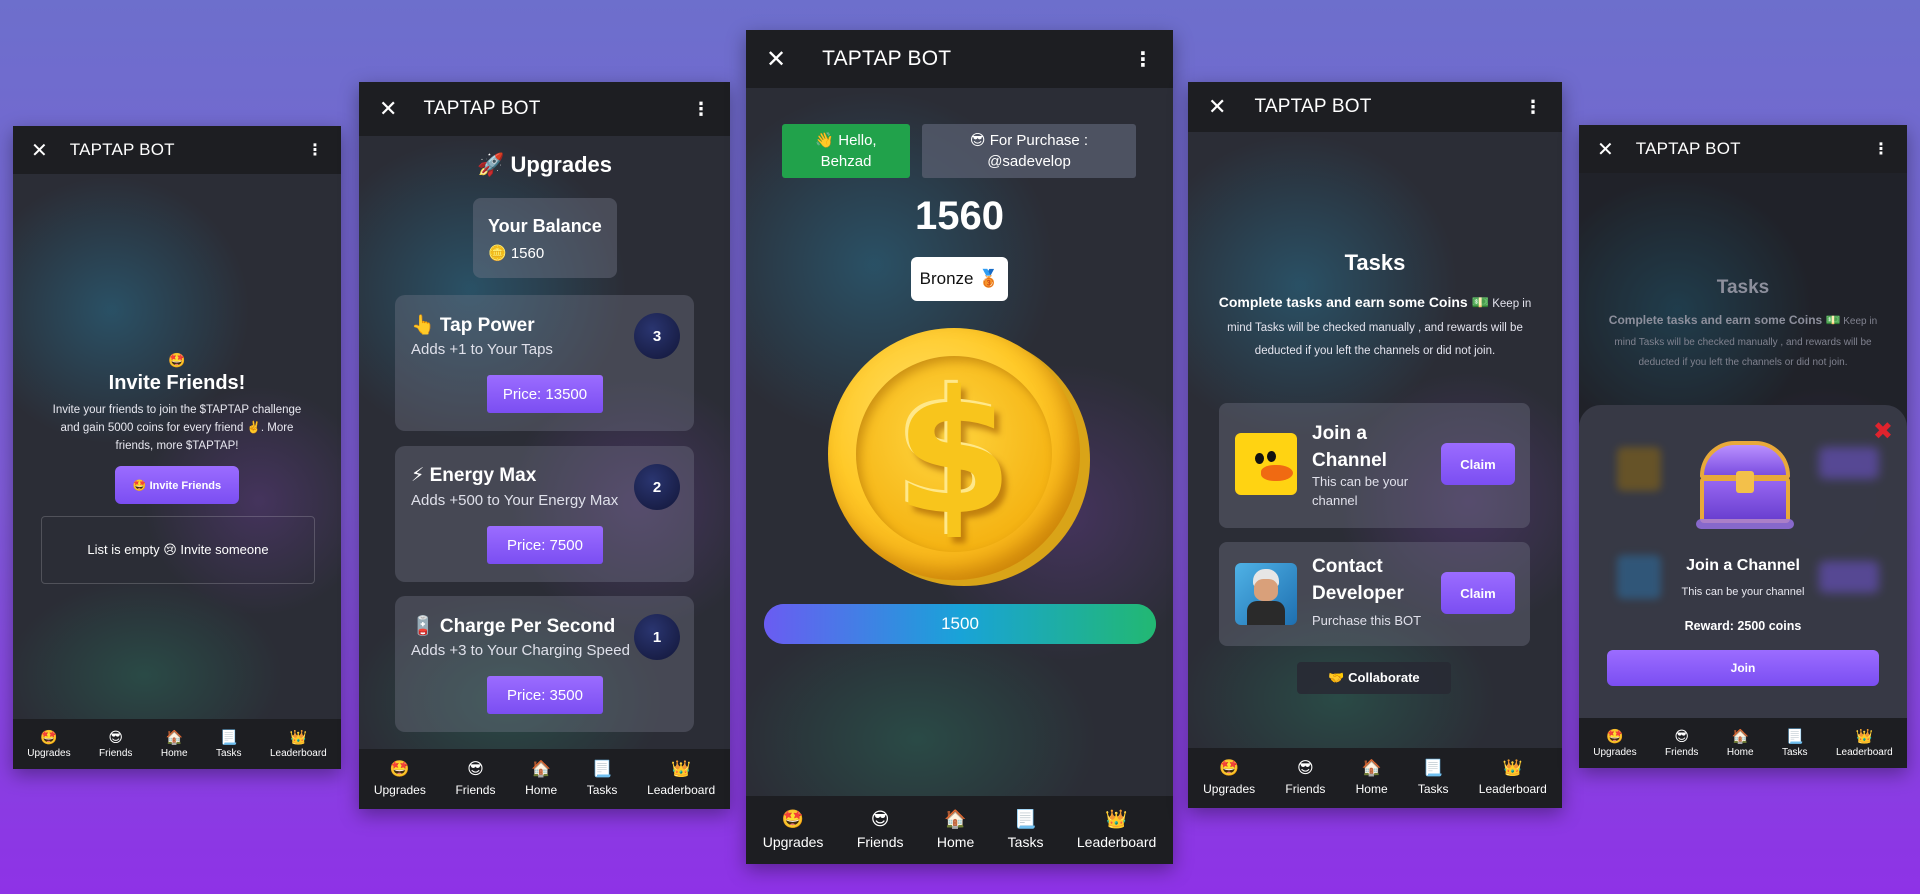  I want to click on buy-upgrade-button: Price: 3500, so click(545, 695).